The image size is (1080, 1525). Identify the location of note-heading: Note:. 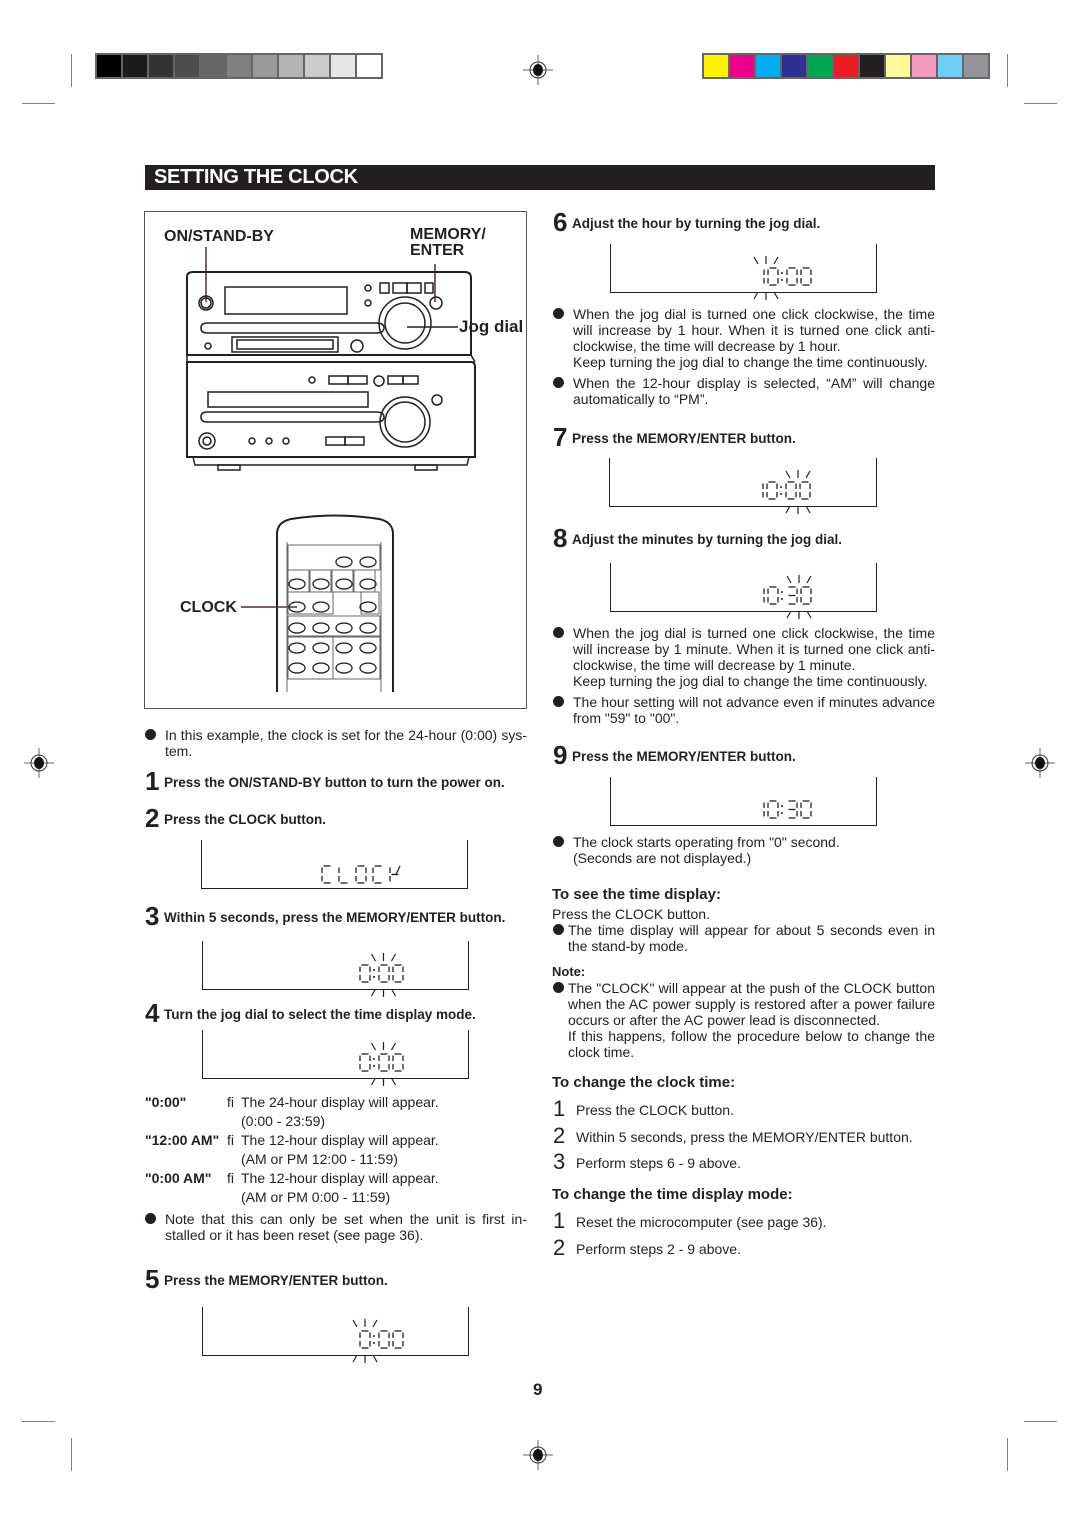
(569, 971).